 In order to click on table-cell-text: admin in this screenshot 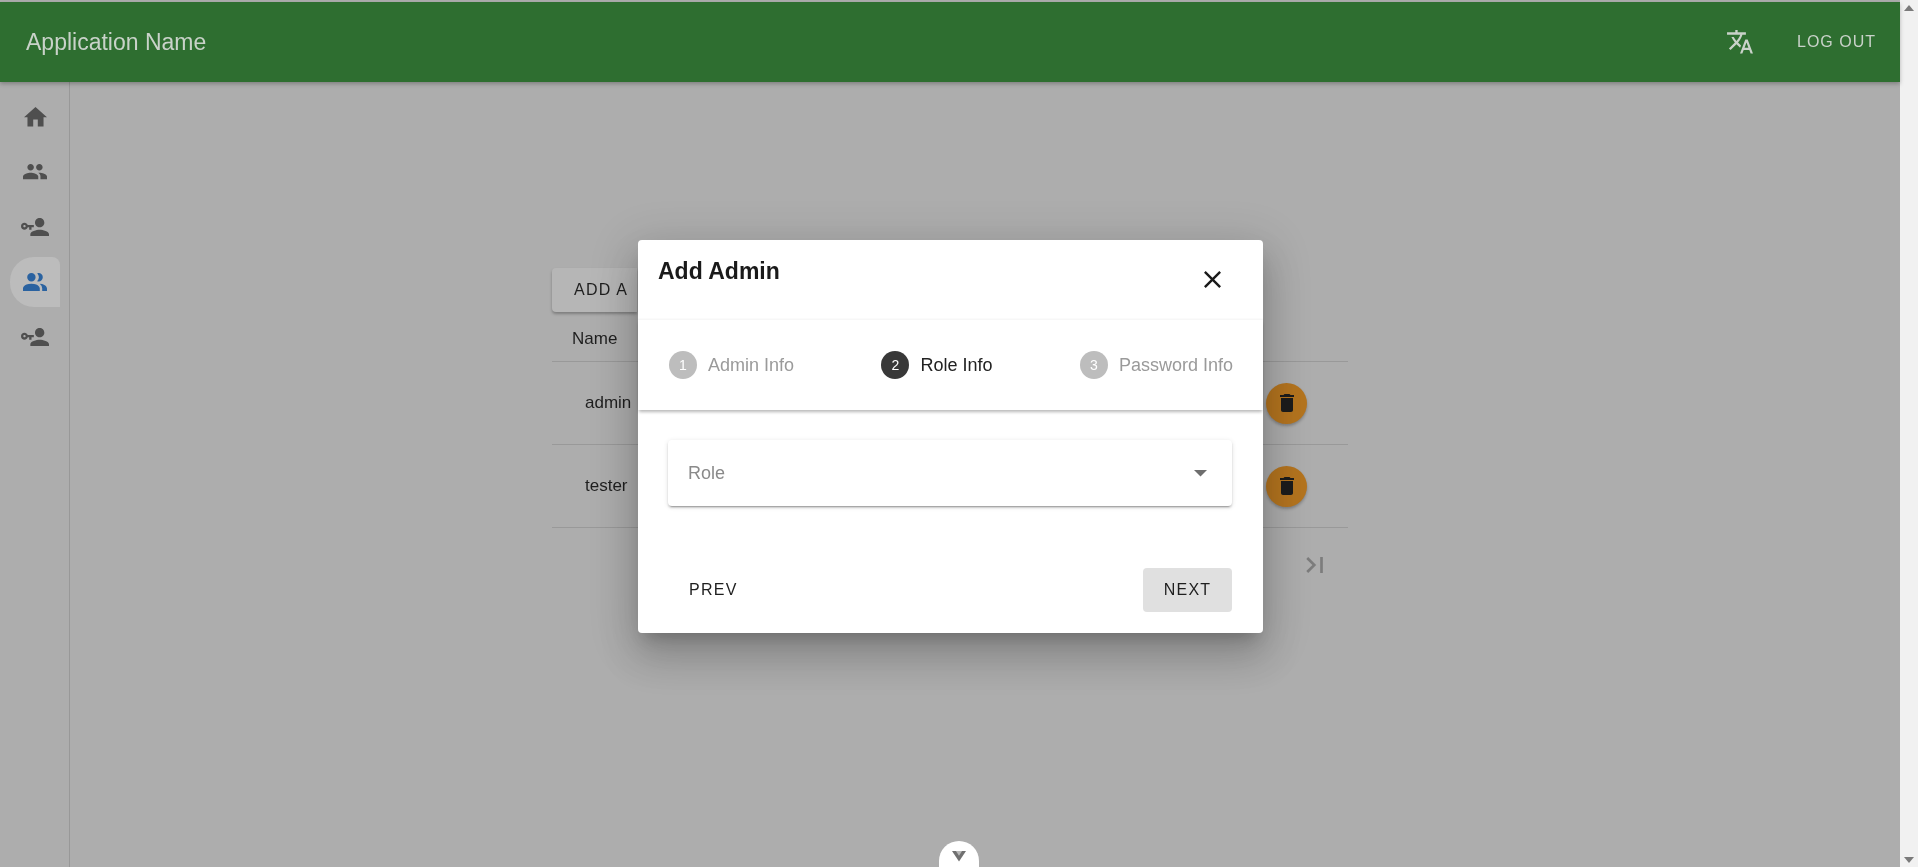, I will do `click(608, 403)`.